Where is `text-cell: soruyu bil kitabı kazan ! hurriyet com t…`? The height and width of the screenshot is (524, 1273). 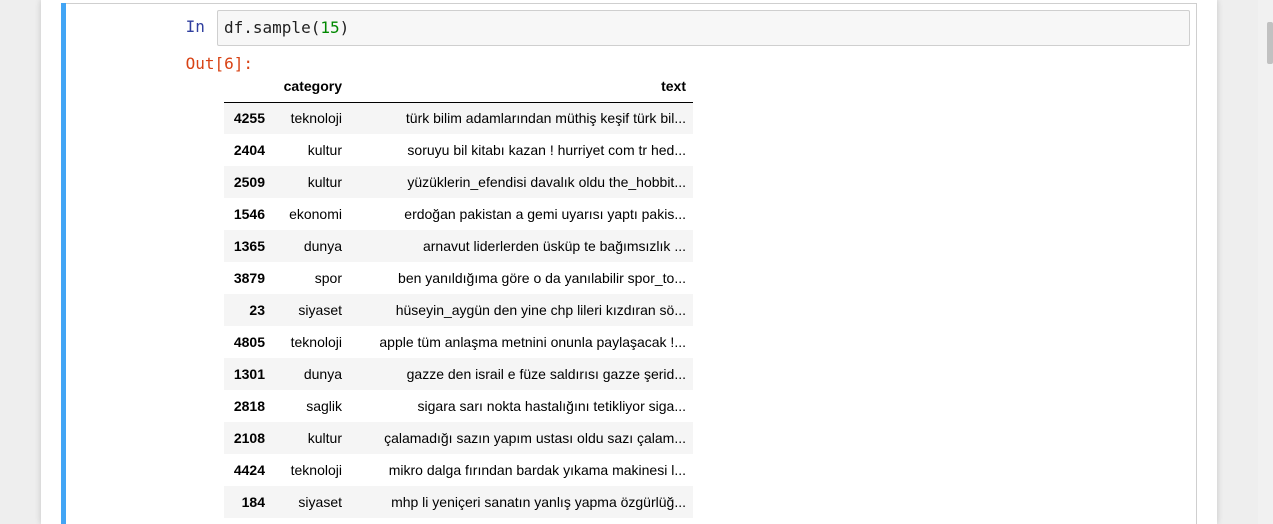 text-cell: soruyu bil kitabı kazan ! hurriyet com t… is located at coordinates (546, 150).